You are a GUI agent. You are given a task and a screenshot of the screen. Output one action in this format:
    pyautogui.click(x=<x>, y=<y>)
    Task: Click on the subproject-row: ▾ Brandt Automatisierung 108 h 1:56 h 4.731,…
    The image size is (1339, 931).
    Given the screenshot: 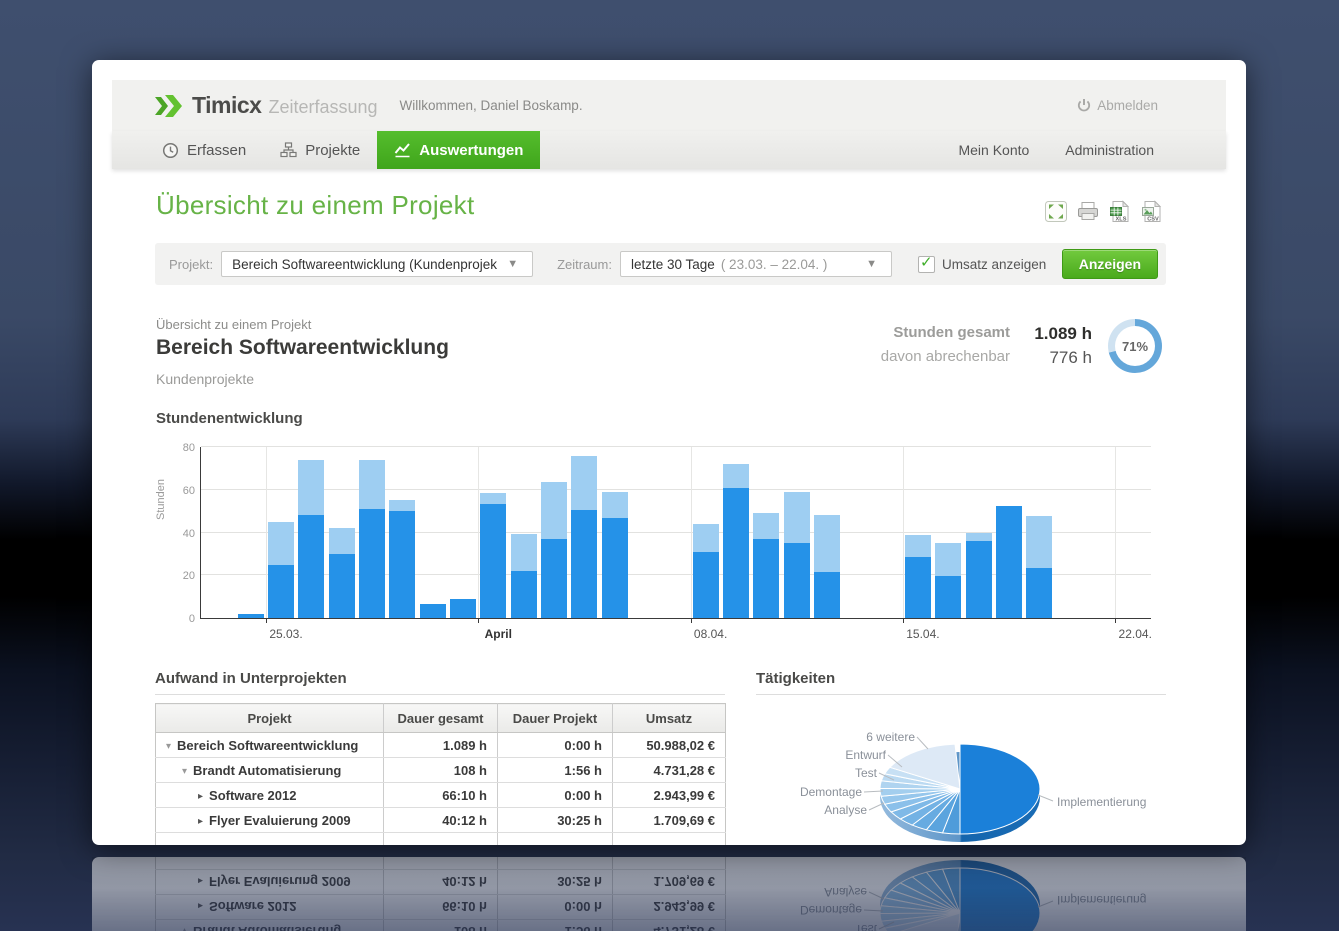 What is the action you would take?
    pyautogui.click(x=440, y=770)
    